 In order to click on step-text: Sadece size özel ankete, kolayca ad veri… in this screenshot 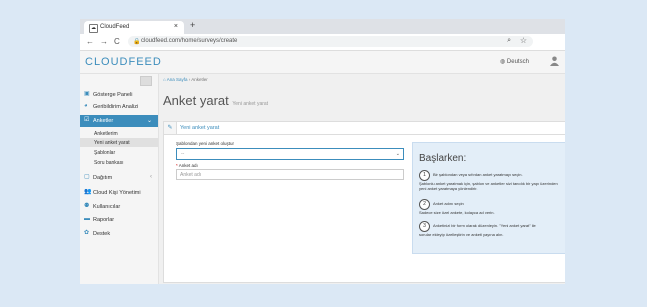, I will do `click(457, 212)`.